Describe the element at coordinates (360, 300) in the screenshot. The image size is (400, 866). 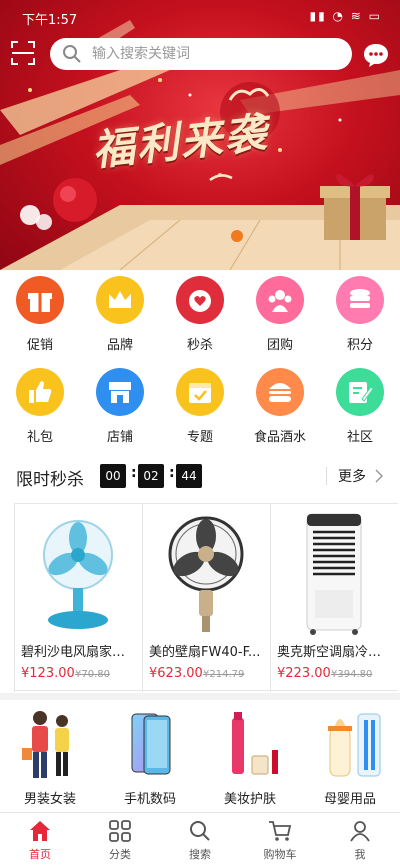
I see `coins-icon` at that location.